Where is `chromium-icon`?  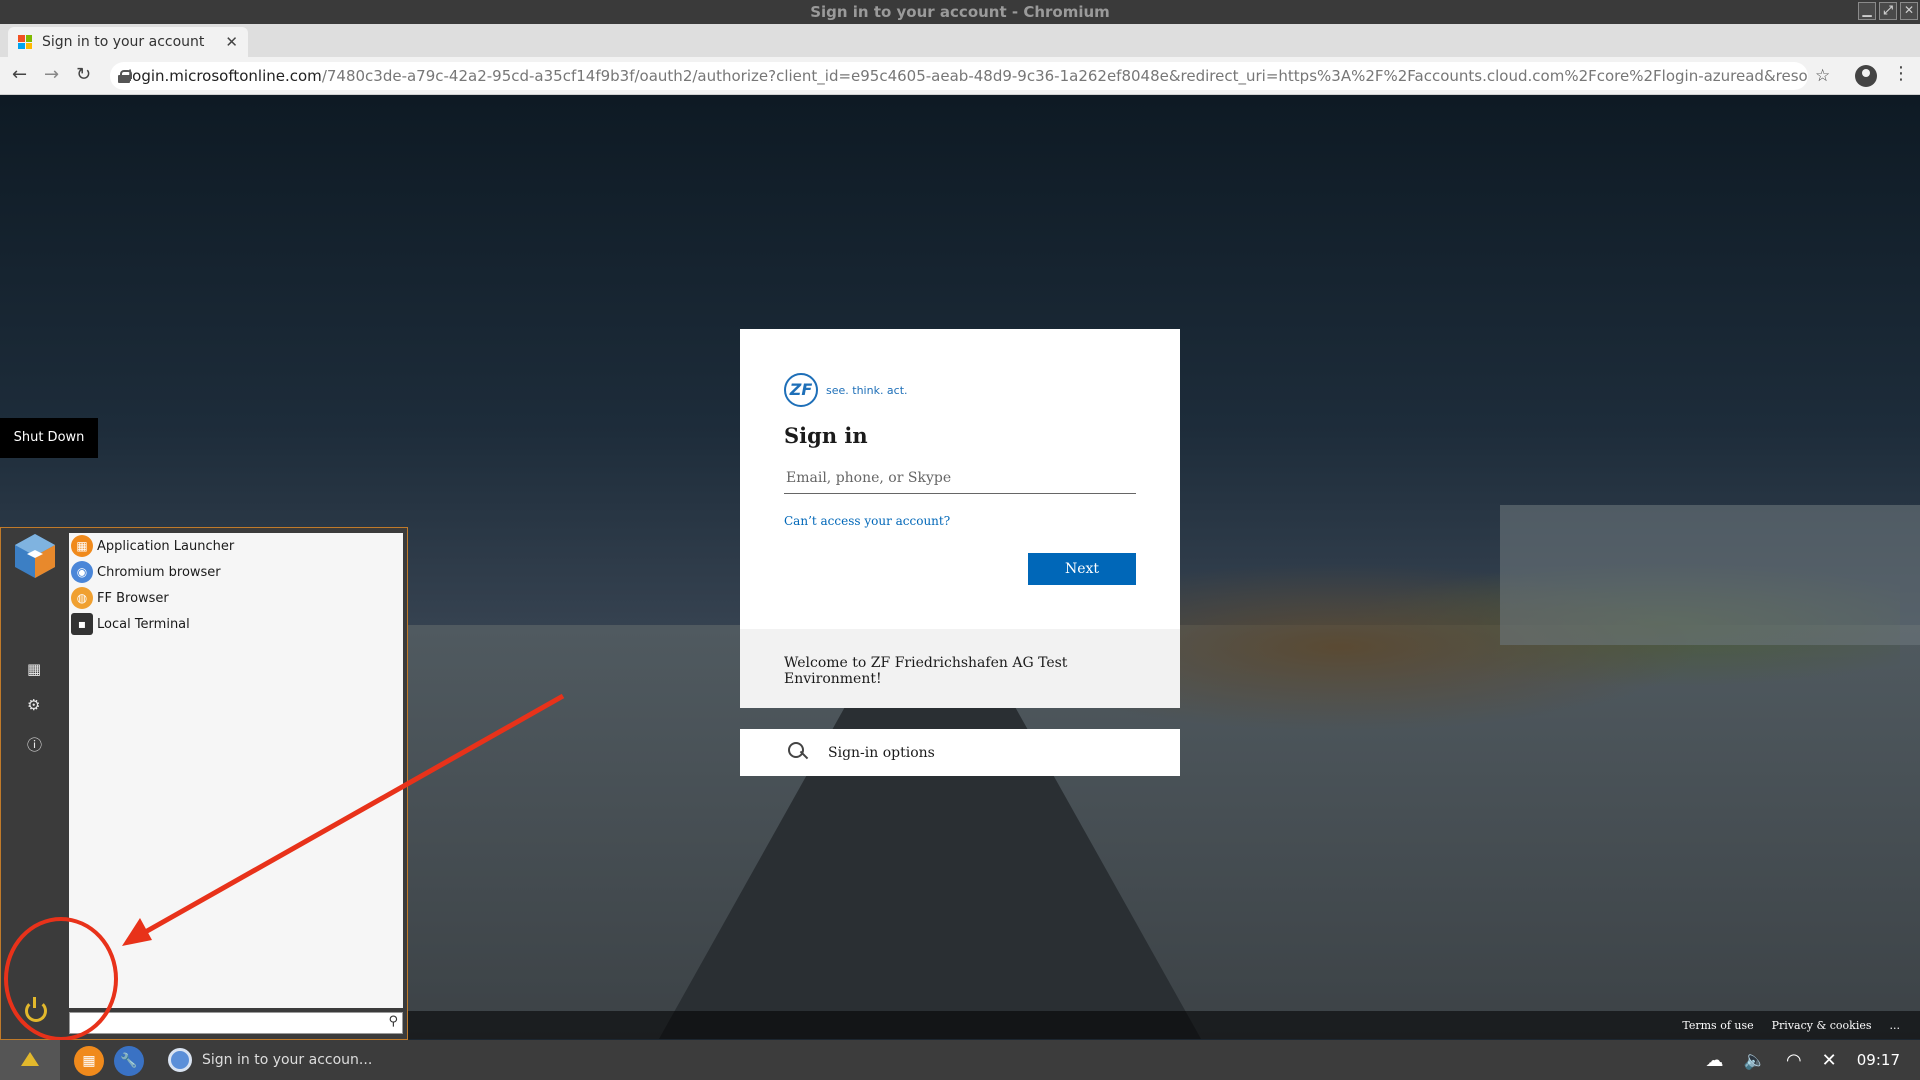 chromium-icon is located at coordinates (180, 1060).